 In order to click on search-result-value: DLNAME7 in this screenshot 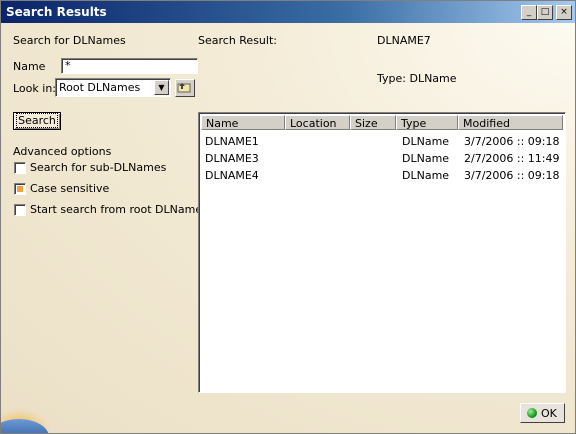, I will do `click(404, 40)`.